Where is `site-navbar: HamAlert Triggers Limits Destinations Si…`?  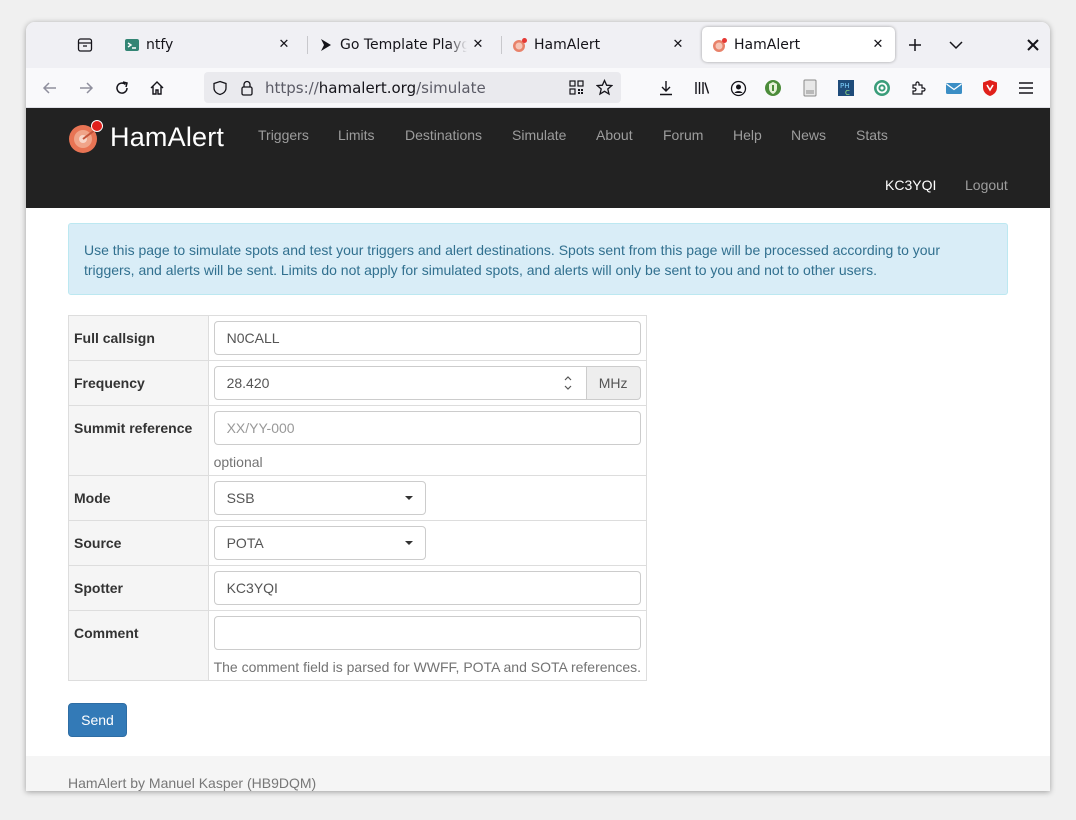
site-navbar: HamAlert Triggers Limits Destinations Si… is located at coordinates (538, 158).